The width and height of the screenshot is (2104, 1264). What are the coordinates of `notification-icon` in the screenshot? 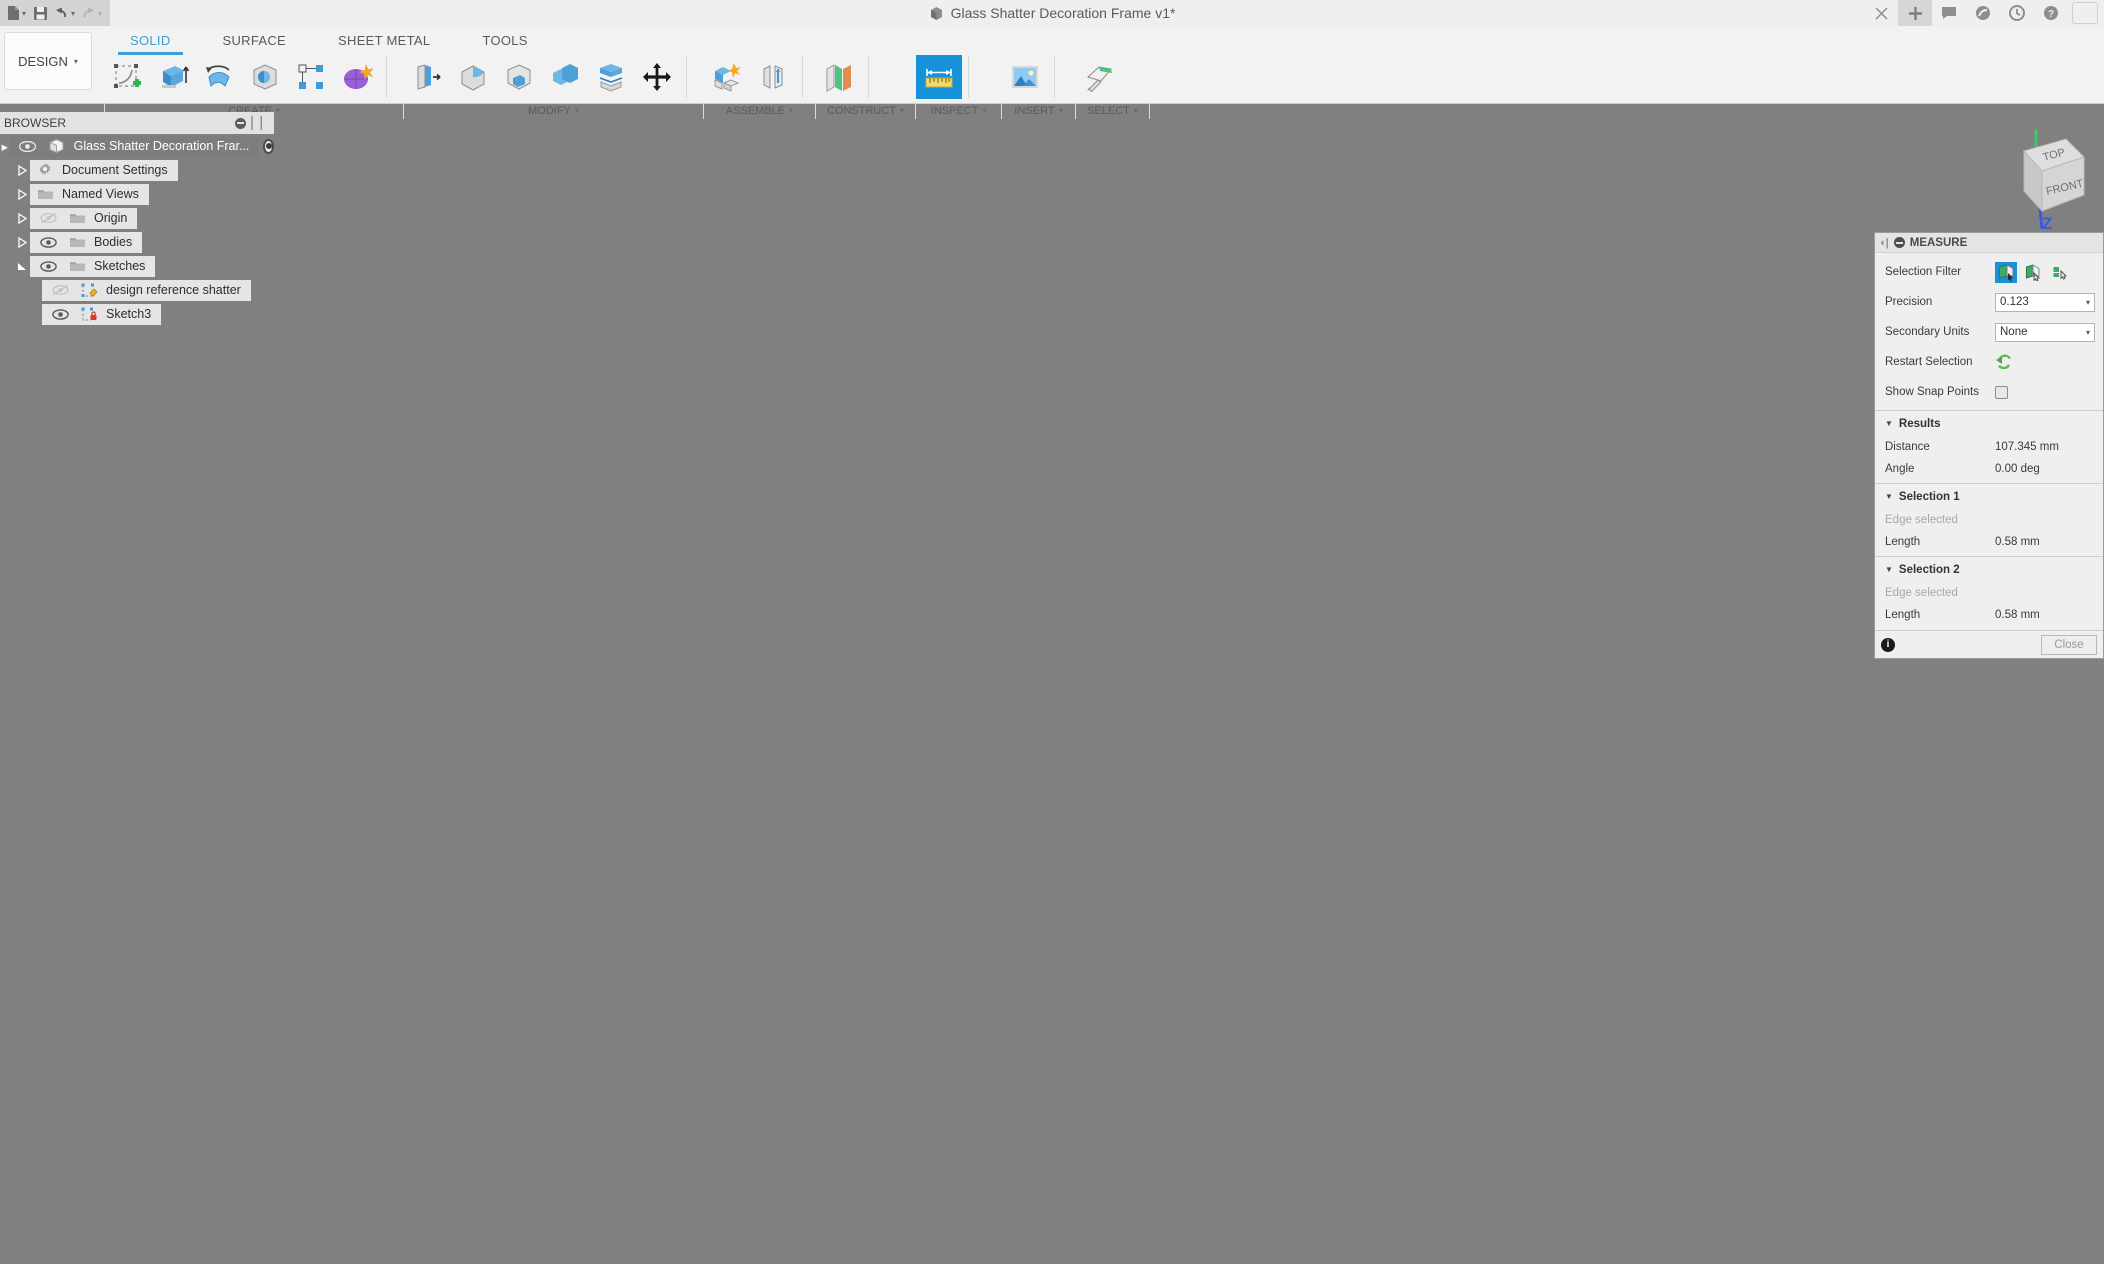 It's located at (1983, 13).